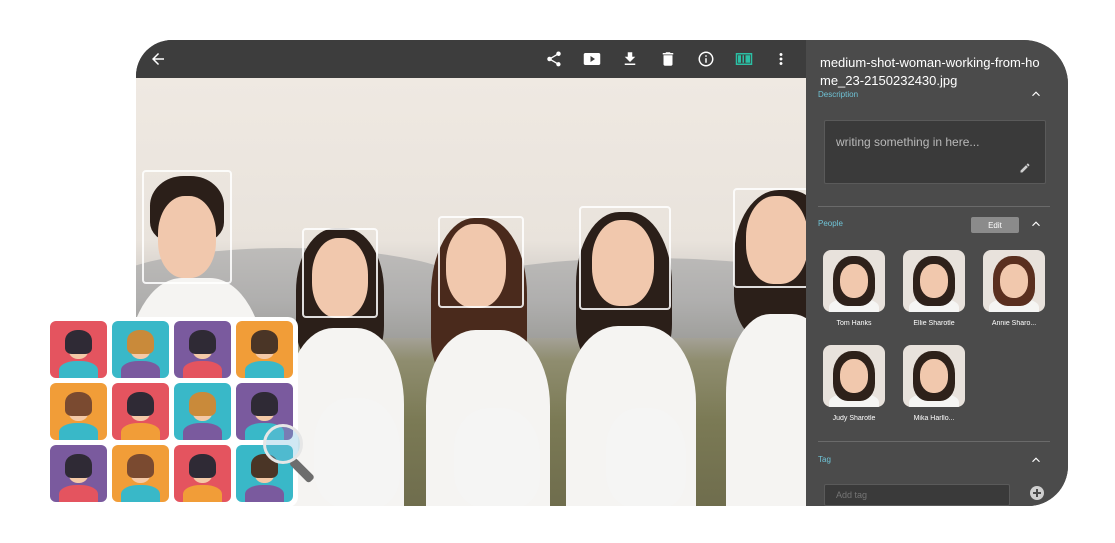  What do you see at coordinates (668, 59) in the screenshot?
I see `delete-icon` at bounding box center [668, 59].